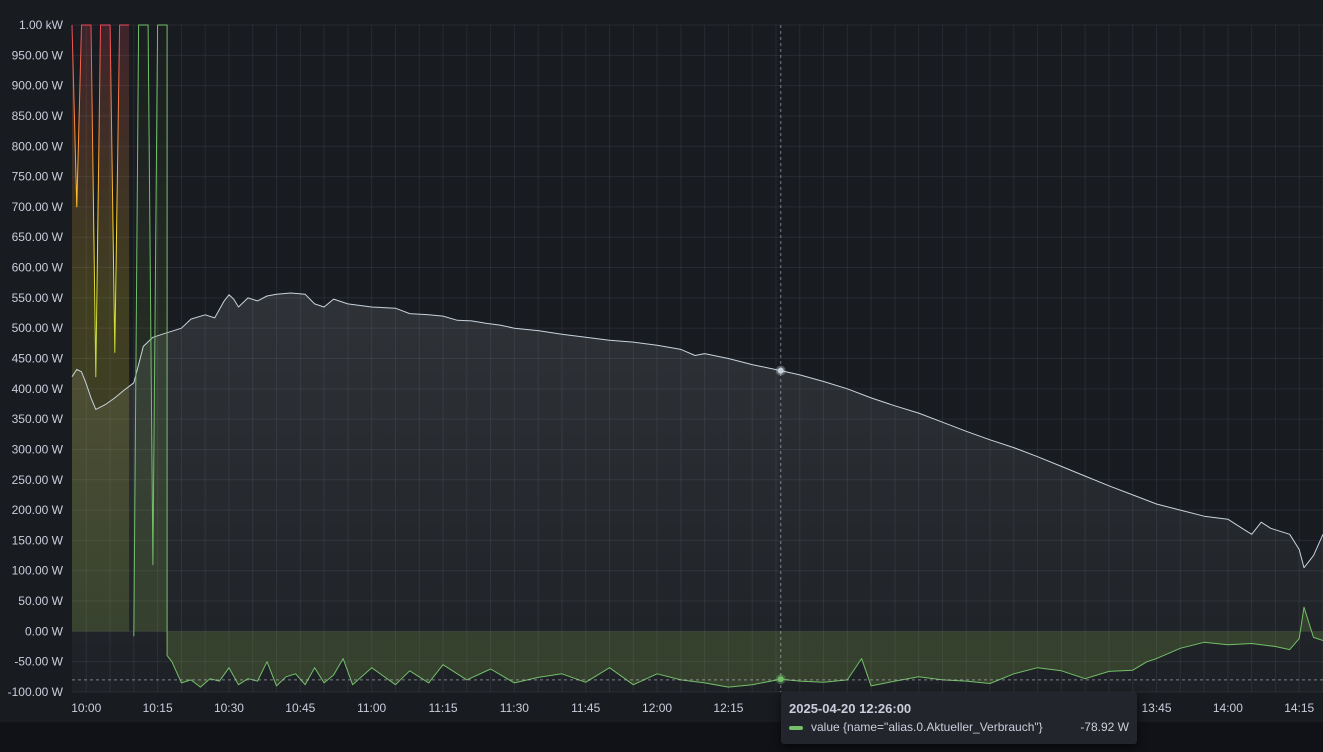  Describe the element at coordinates (38, 116) in the screenshot. I see `y-tick-label: 850.00 W` at that location.